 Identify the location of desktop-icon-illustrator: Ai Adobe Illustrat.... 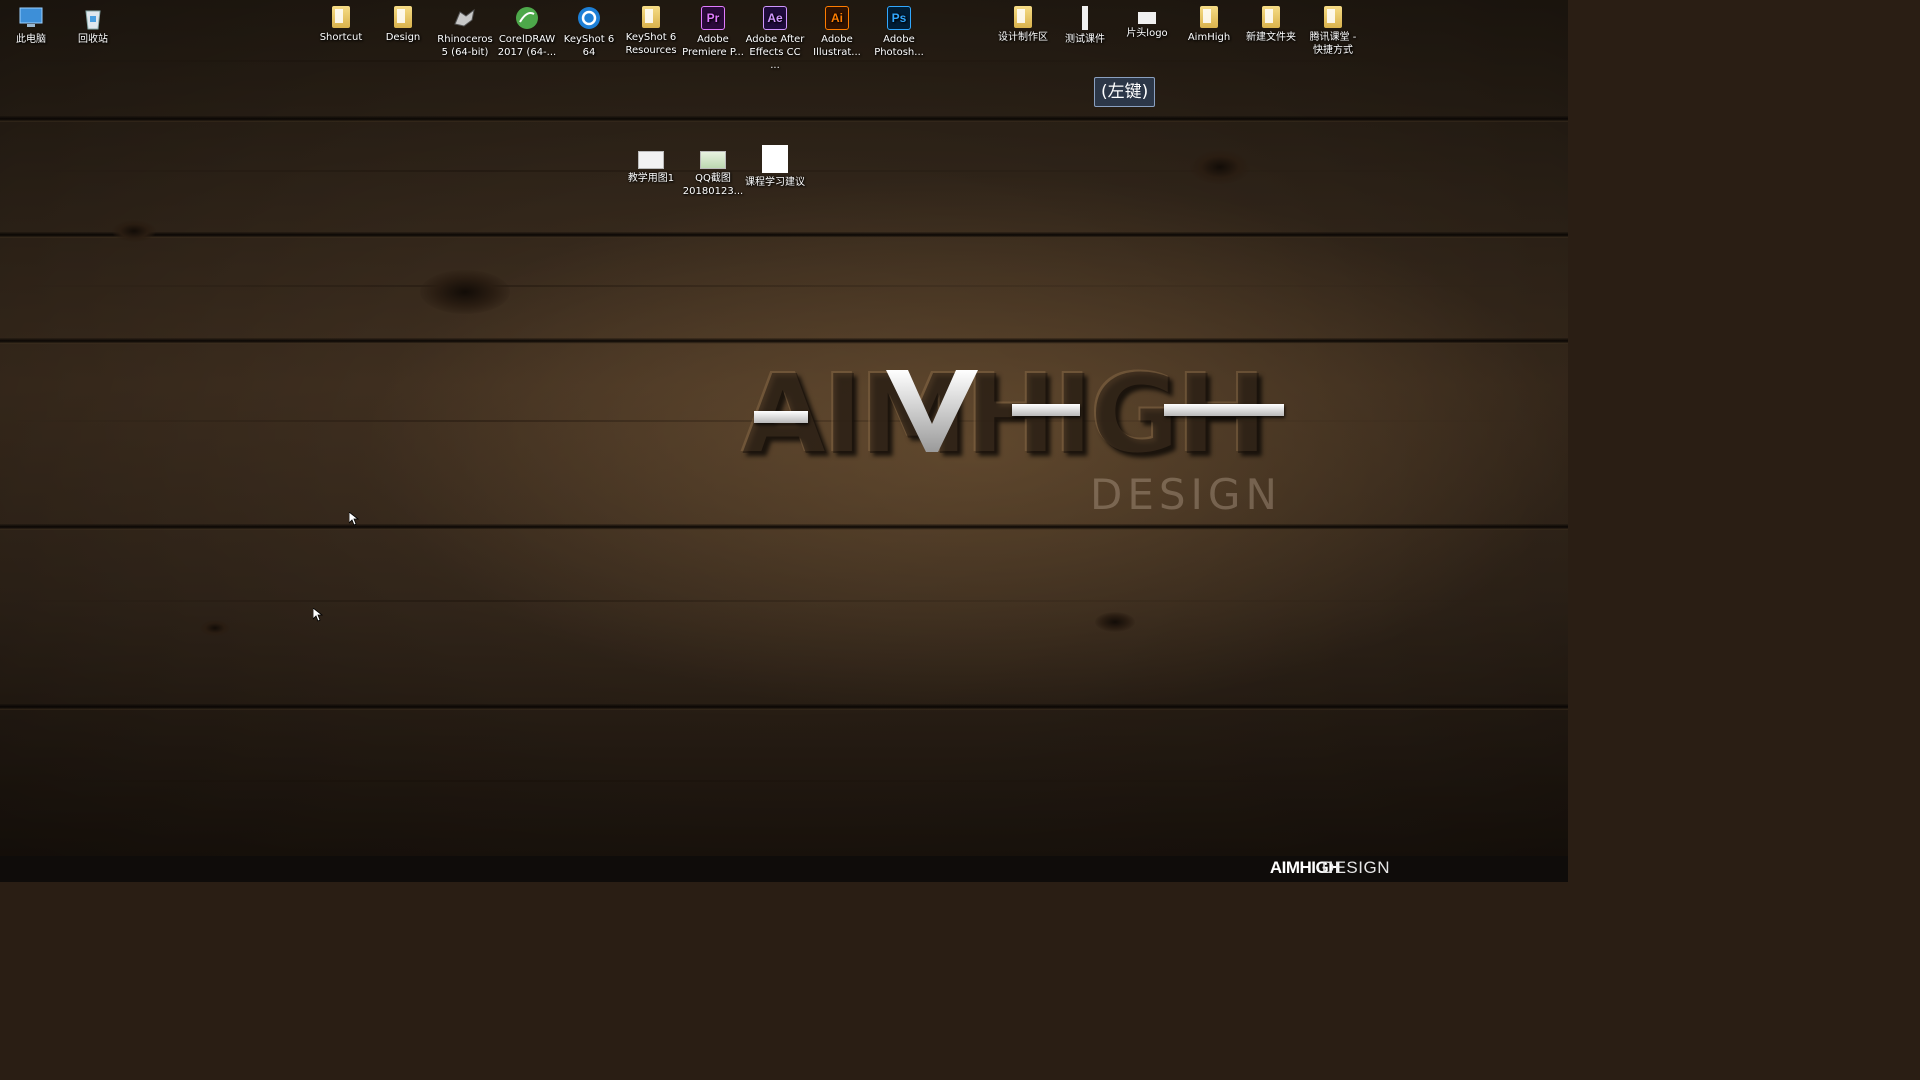
(837, 30).